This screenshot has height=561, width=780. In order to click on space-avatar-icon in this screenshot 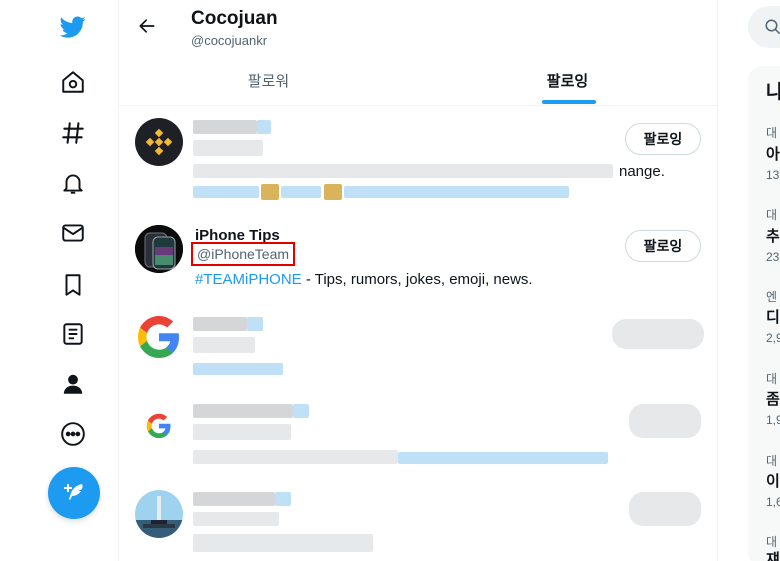, I will do `click(159, 514)`.